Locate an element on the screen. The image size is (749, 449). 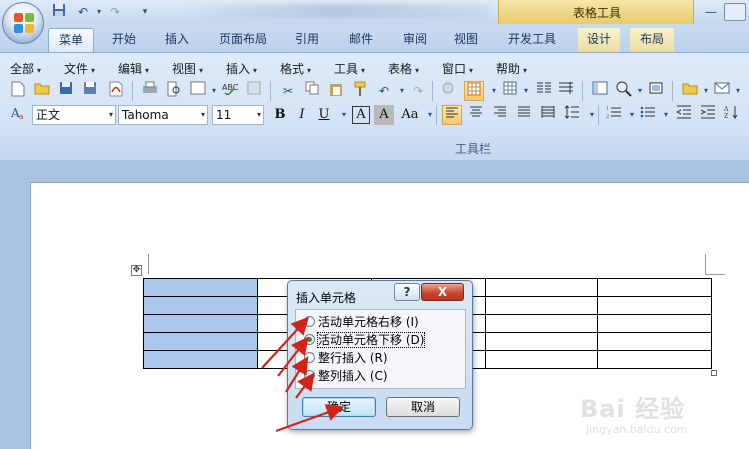
option-shift-right: 活动单元格右移 (I) is located at coordinates (361, 322).